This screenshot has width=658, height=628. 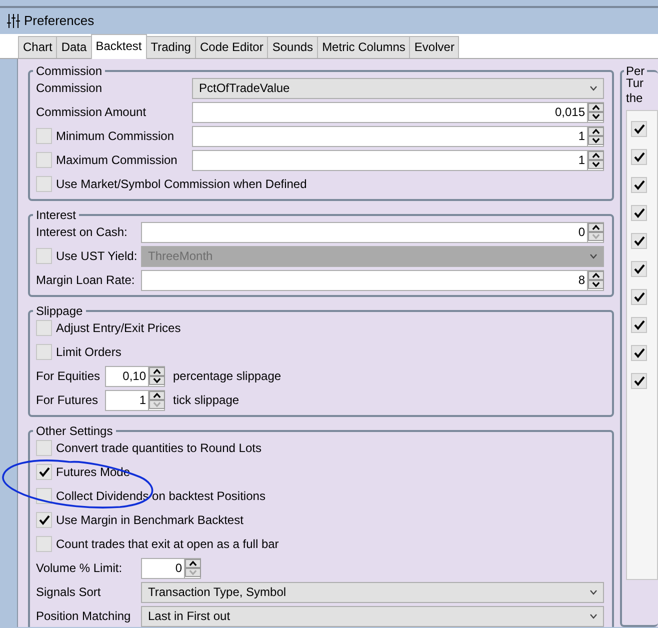 I want to click on field-label: Margin Loan Rate:, so click(x=86, y=280).